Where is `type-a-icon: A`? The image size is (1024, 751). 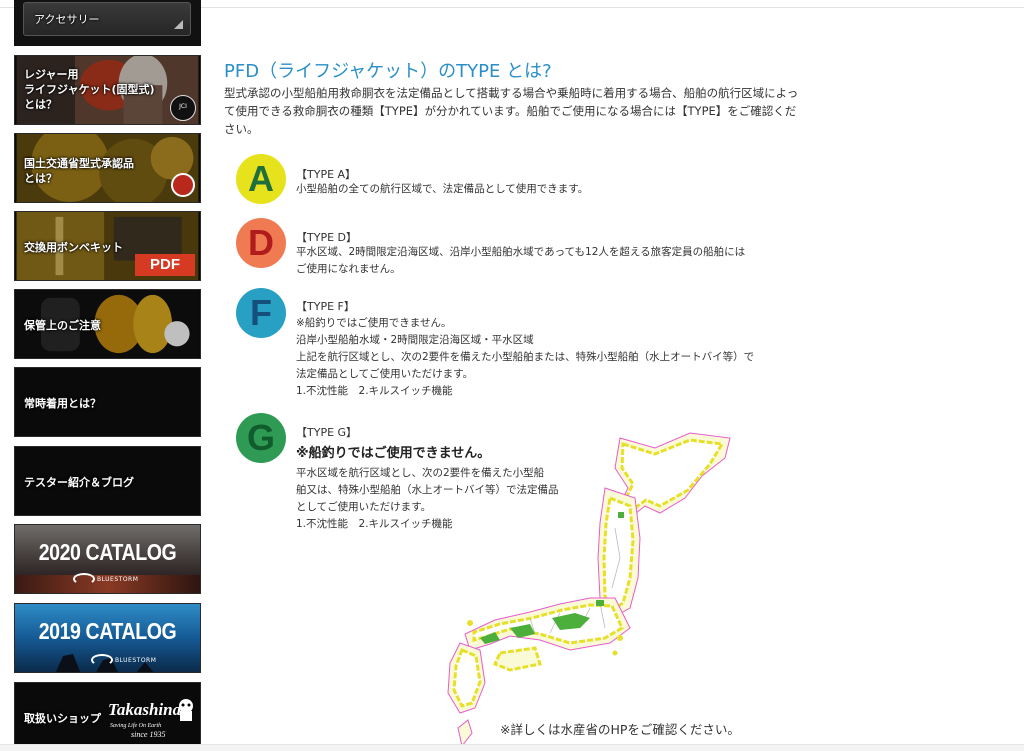
type-a-icon: A is located at coordinates (261, 179).